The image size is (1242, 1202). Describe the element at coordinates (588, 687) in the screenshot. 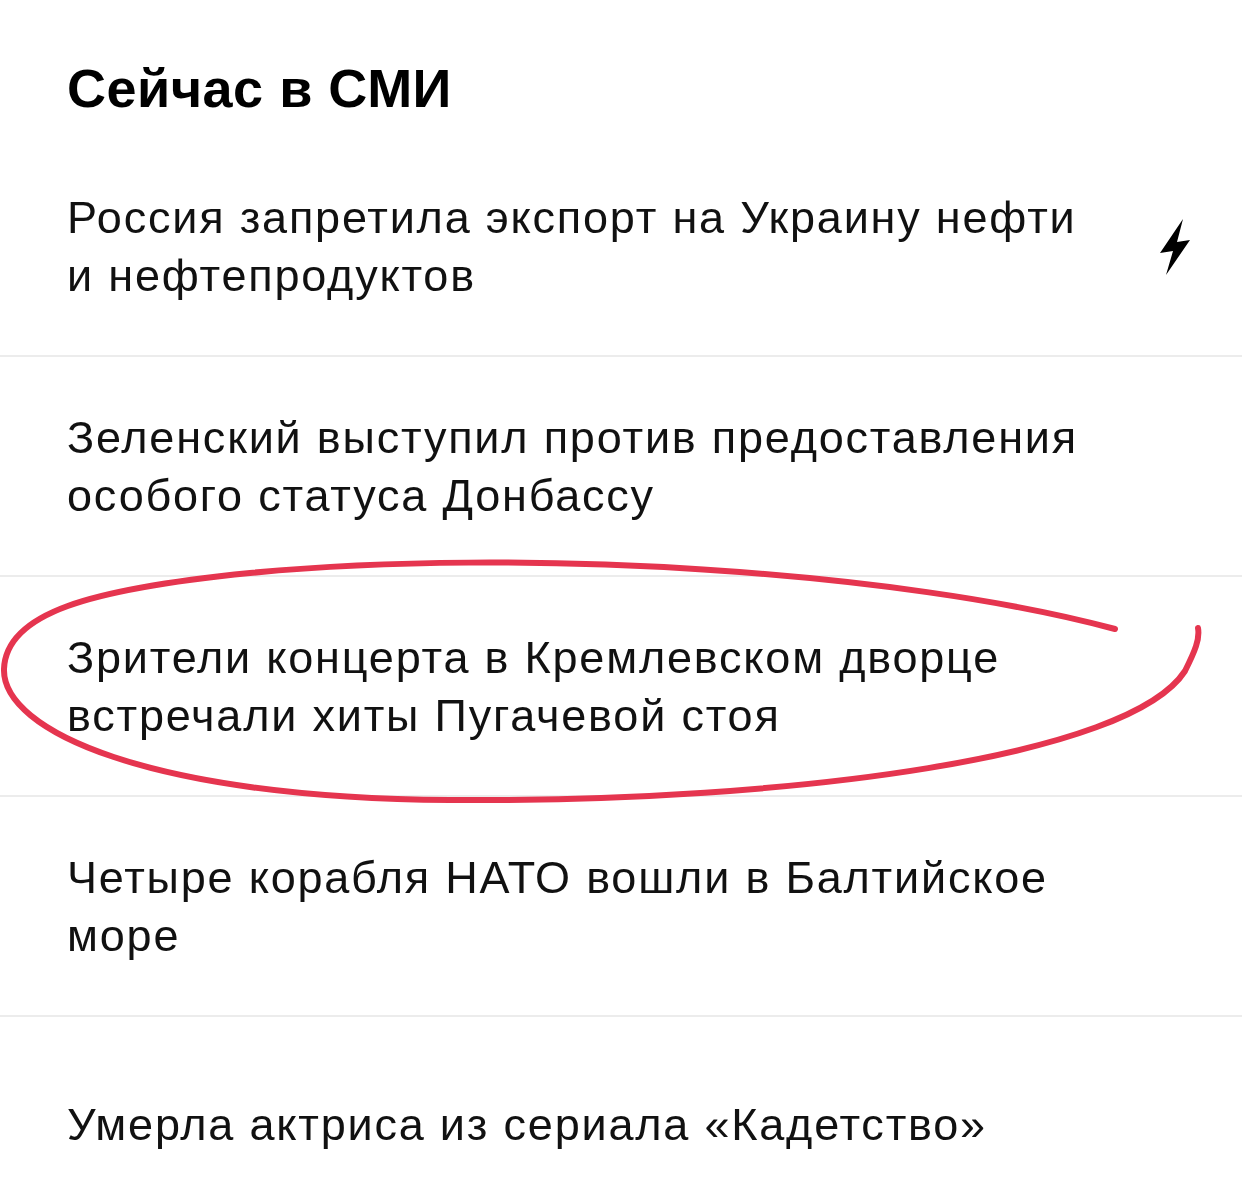

I see `news-headline: Зрители концерта в Кремлевском дворце встречали хиты Пугачевой стоя` at that location.